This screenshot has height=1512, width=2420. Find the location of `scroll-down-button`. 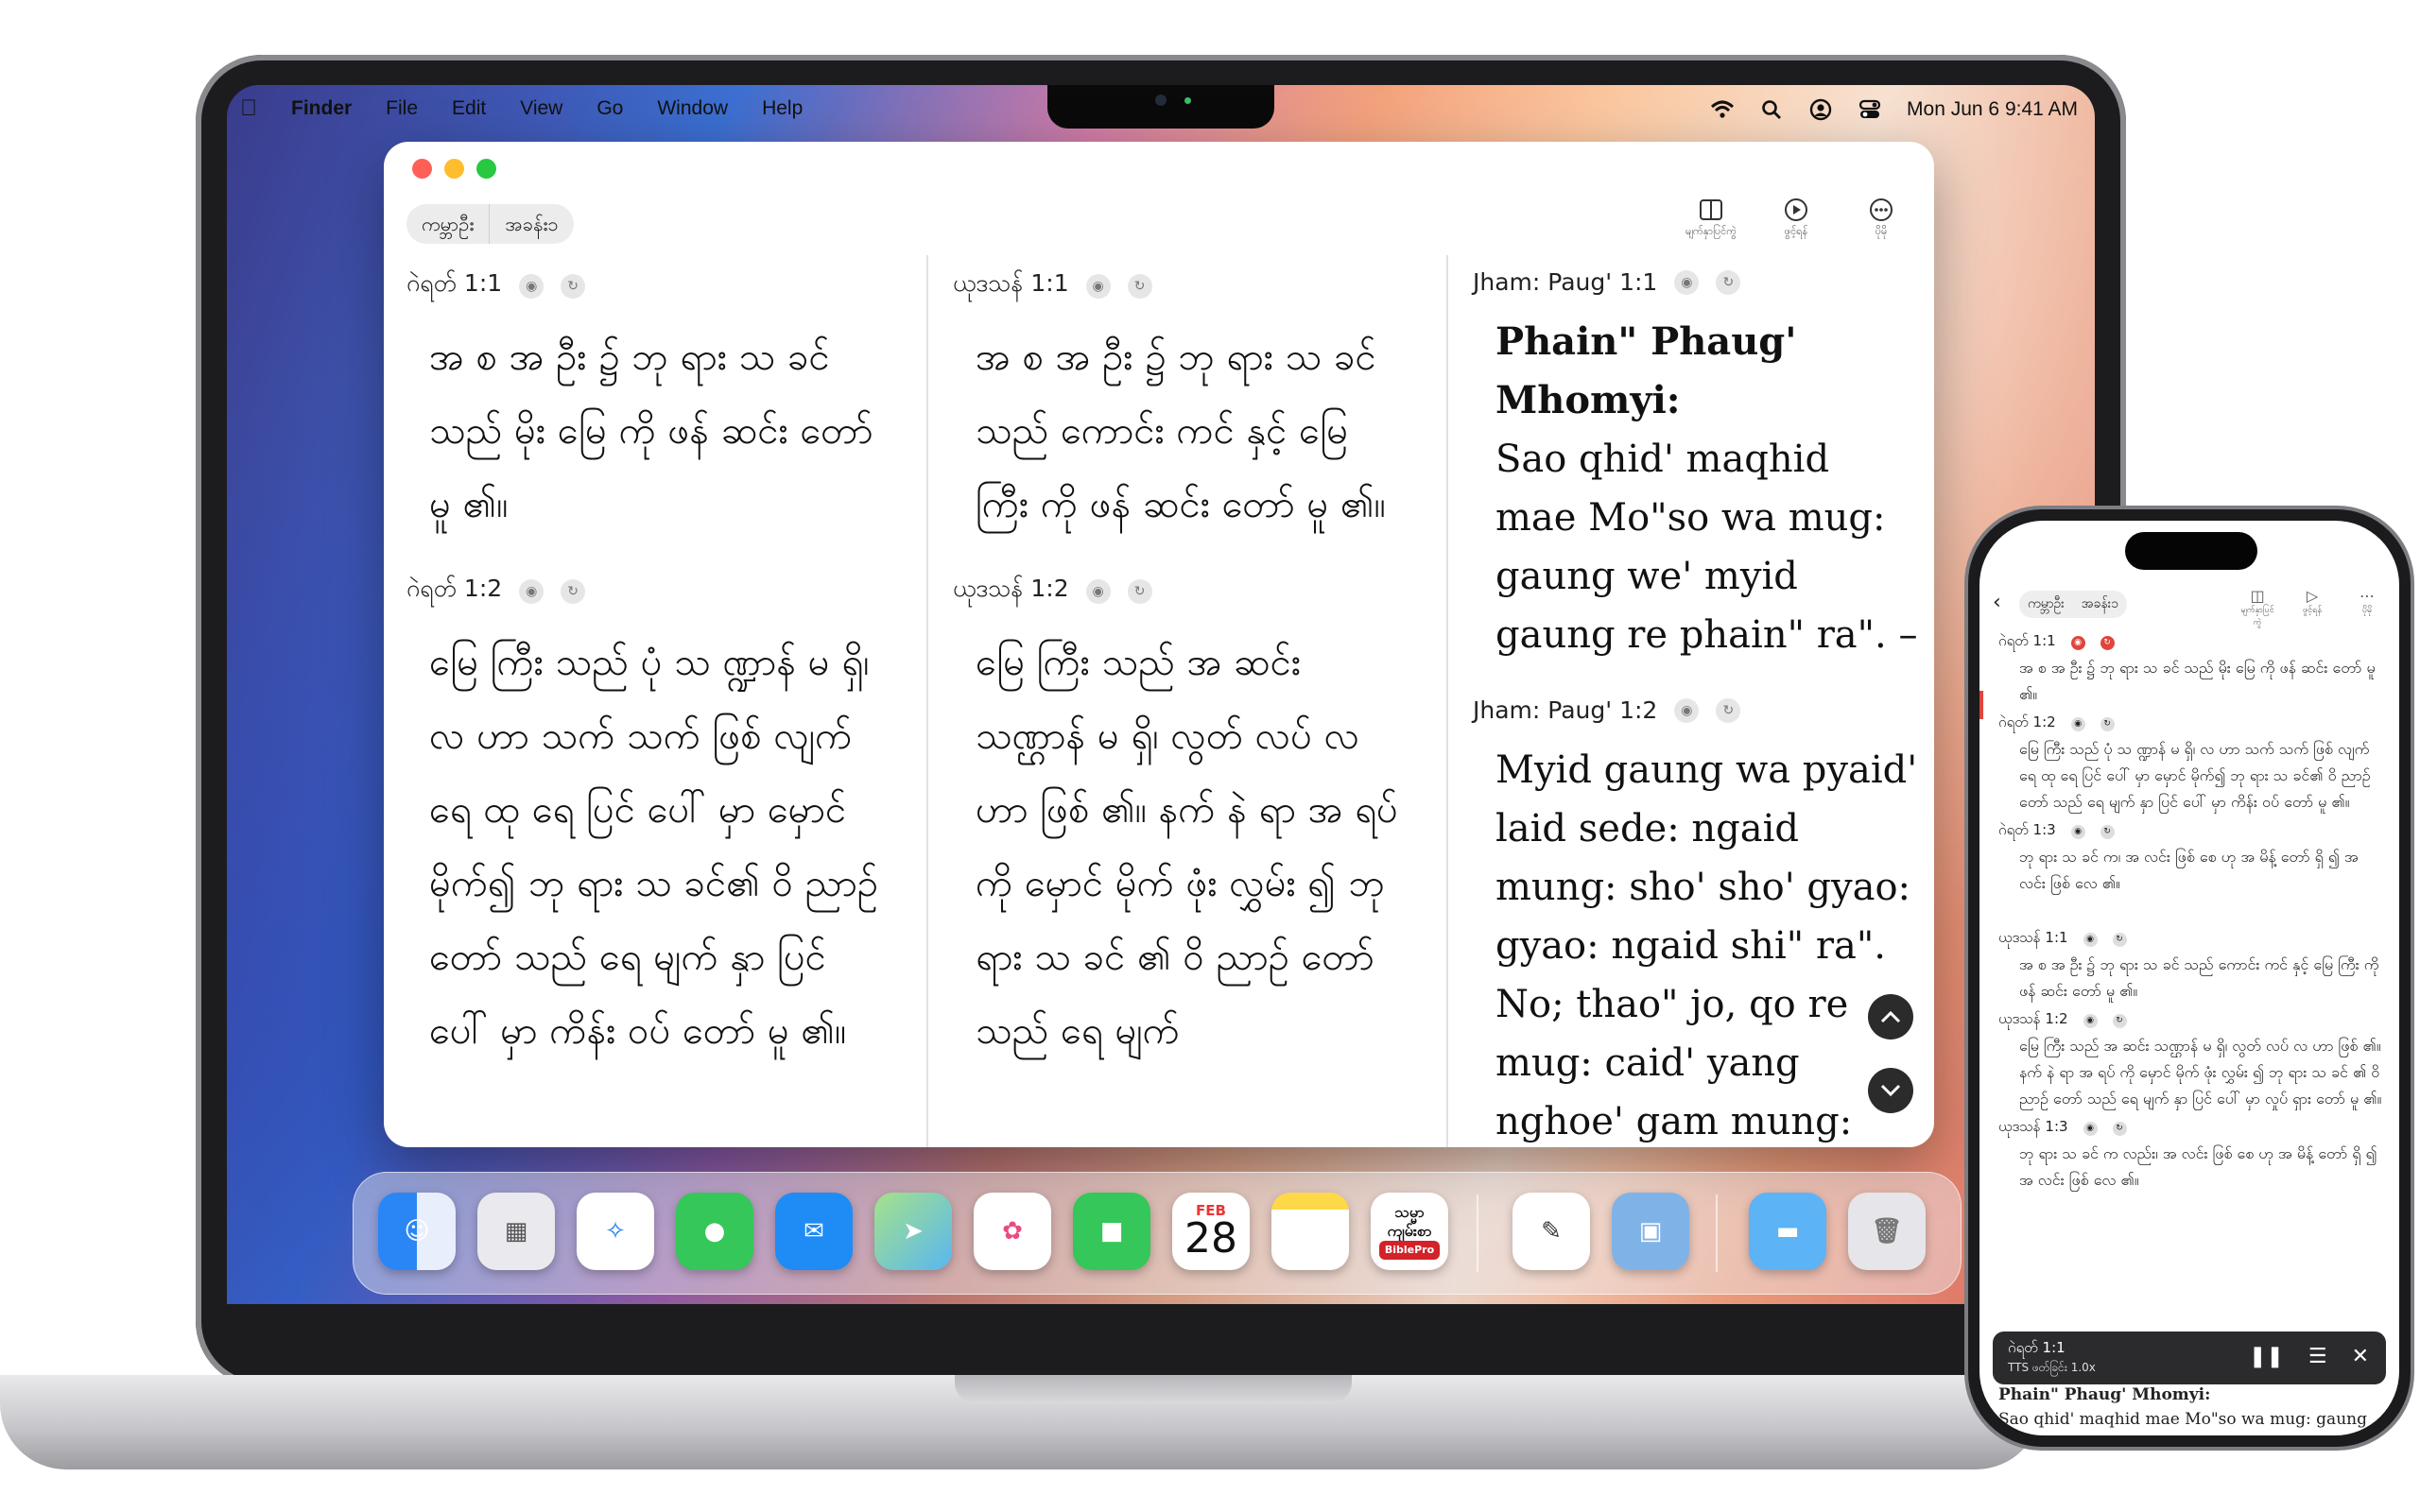

scroll-down-button is located at coordinates (1890, 1090).